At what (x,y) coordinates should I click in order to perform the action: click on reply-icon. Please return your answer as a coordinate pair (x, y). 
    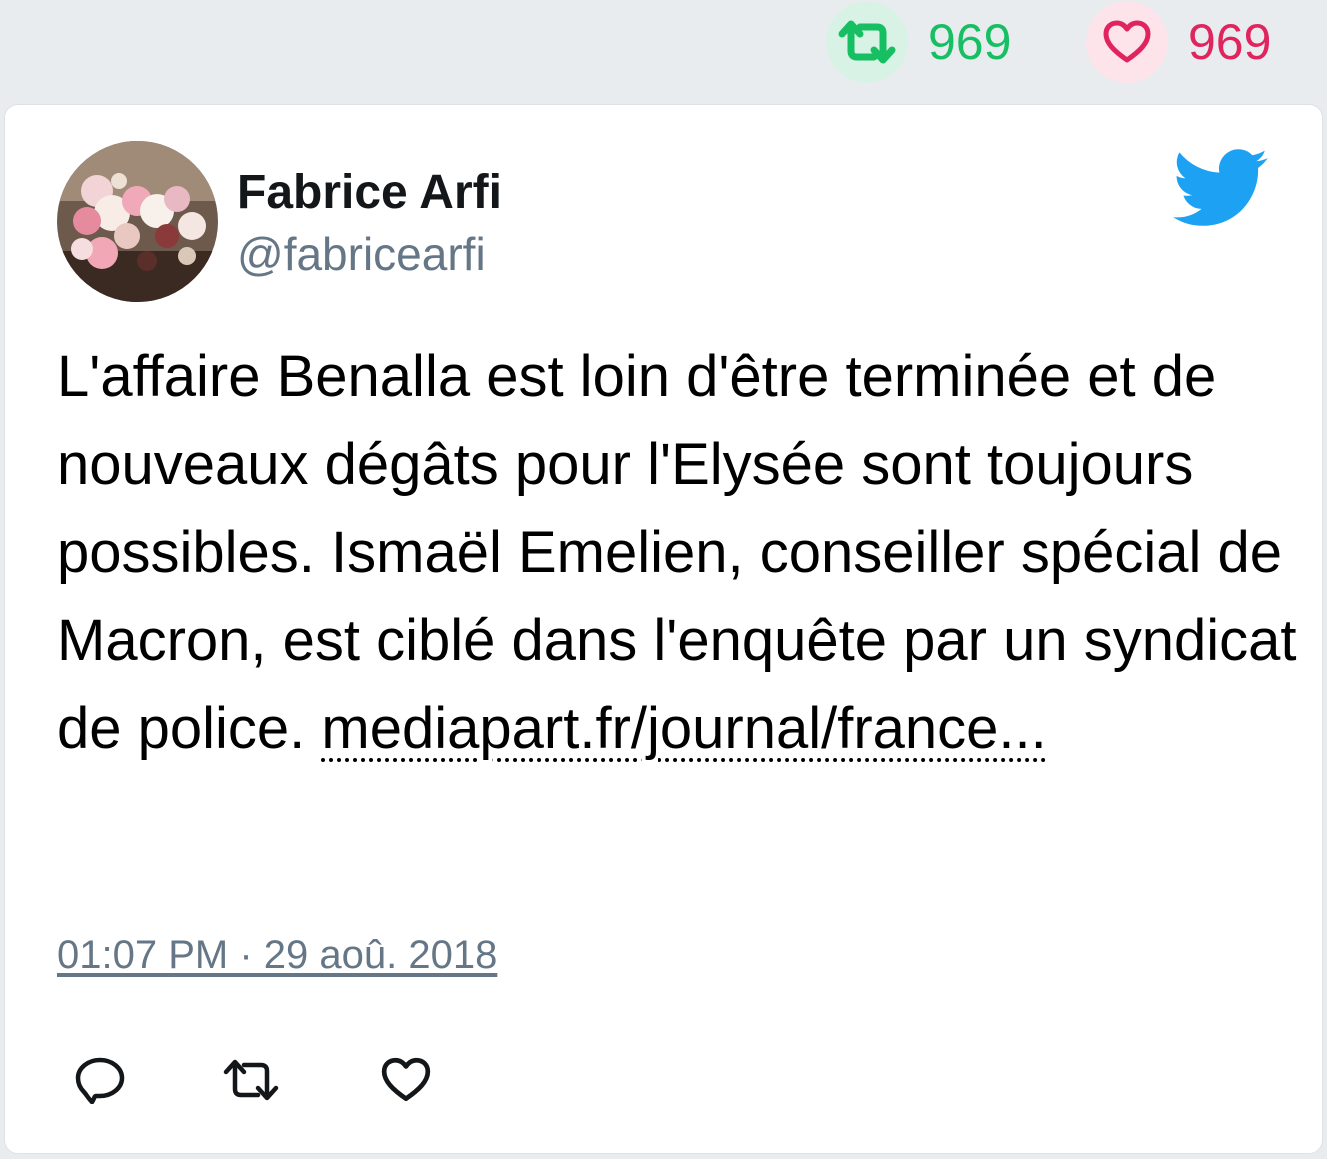
    Looking at the image, I should click on (100, 1080).